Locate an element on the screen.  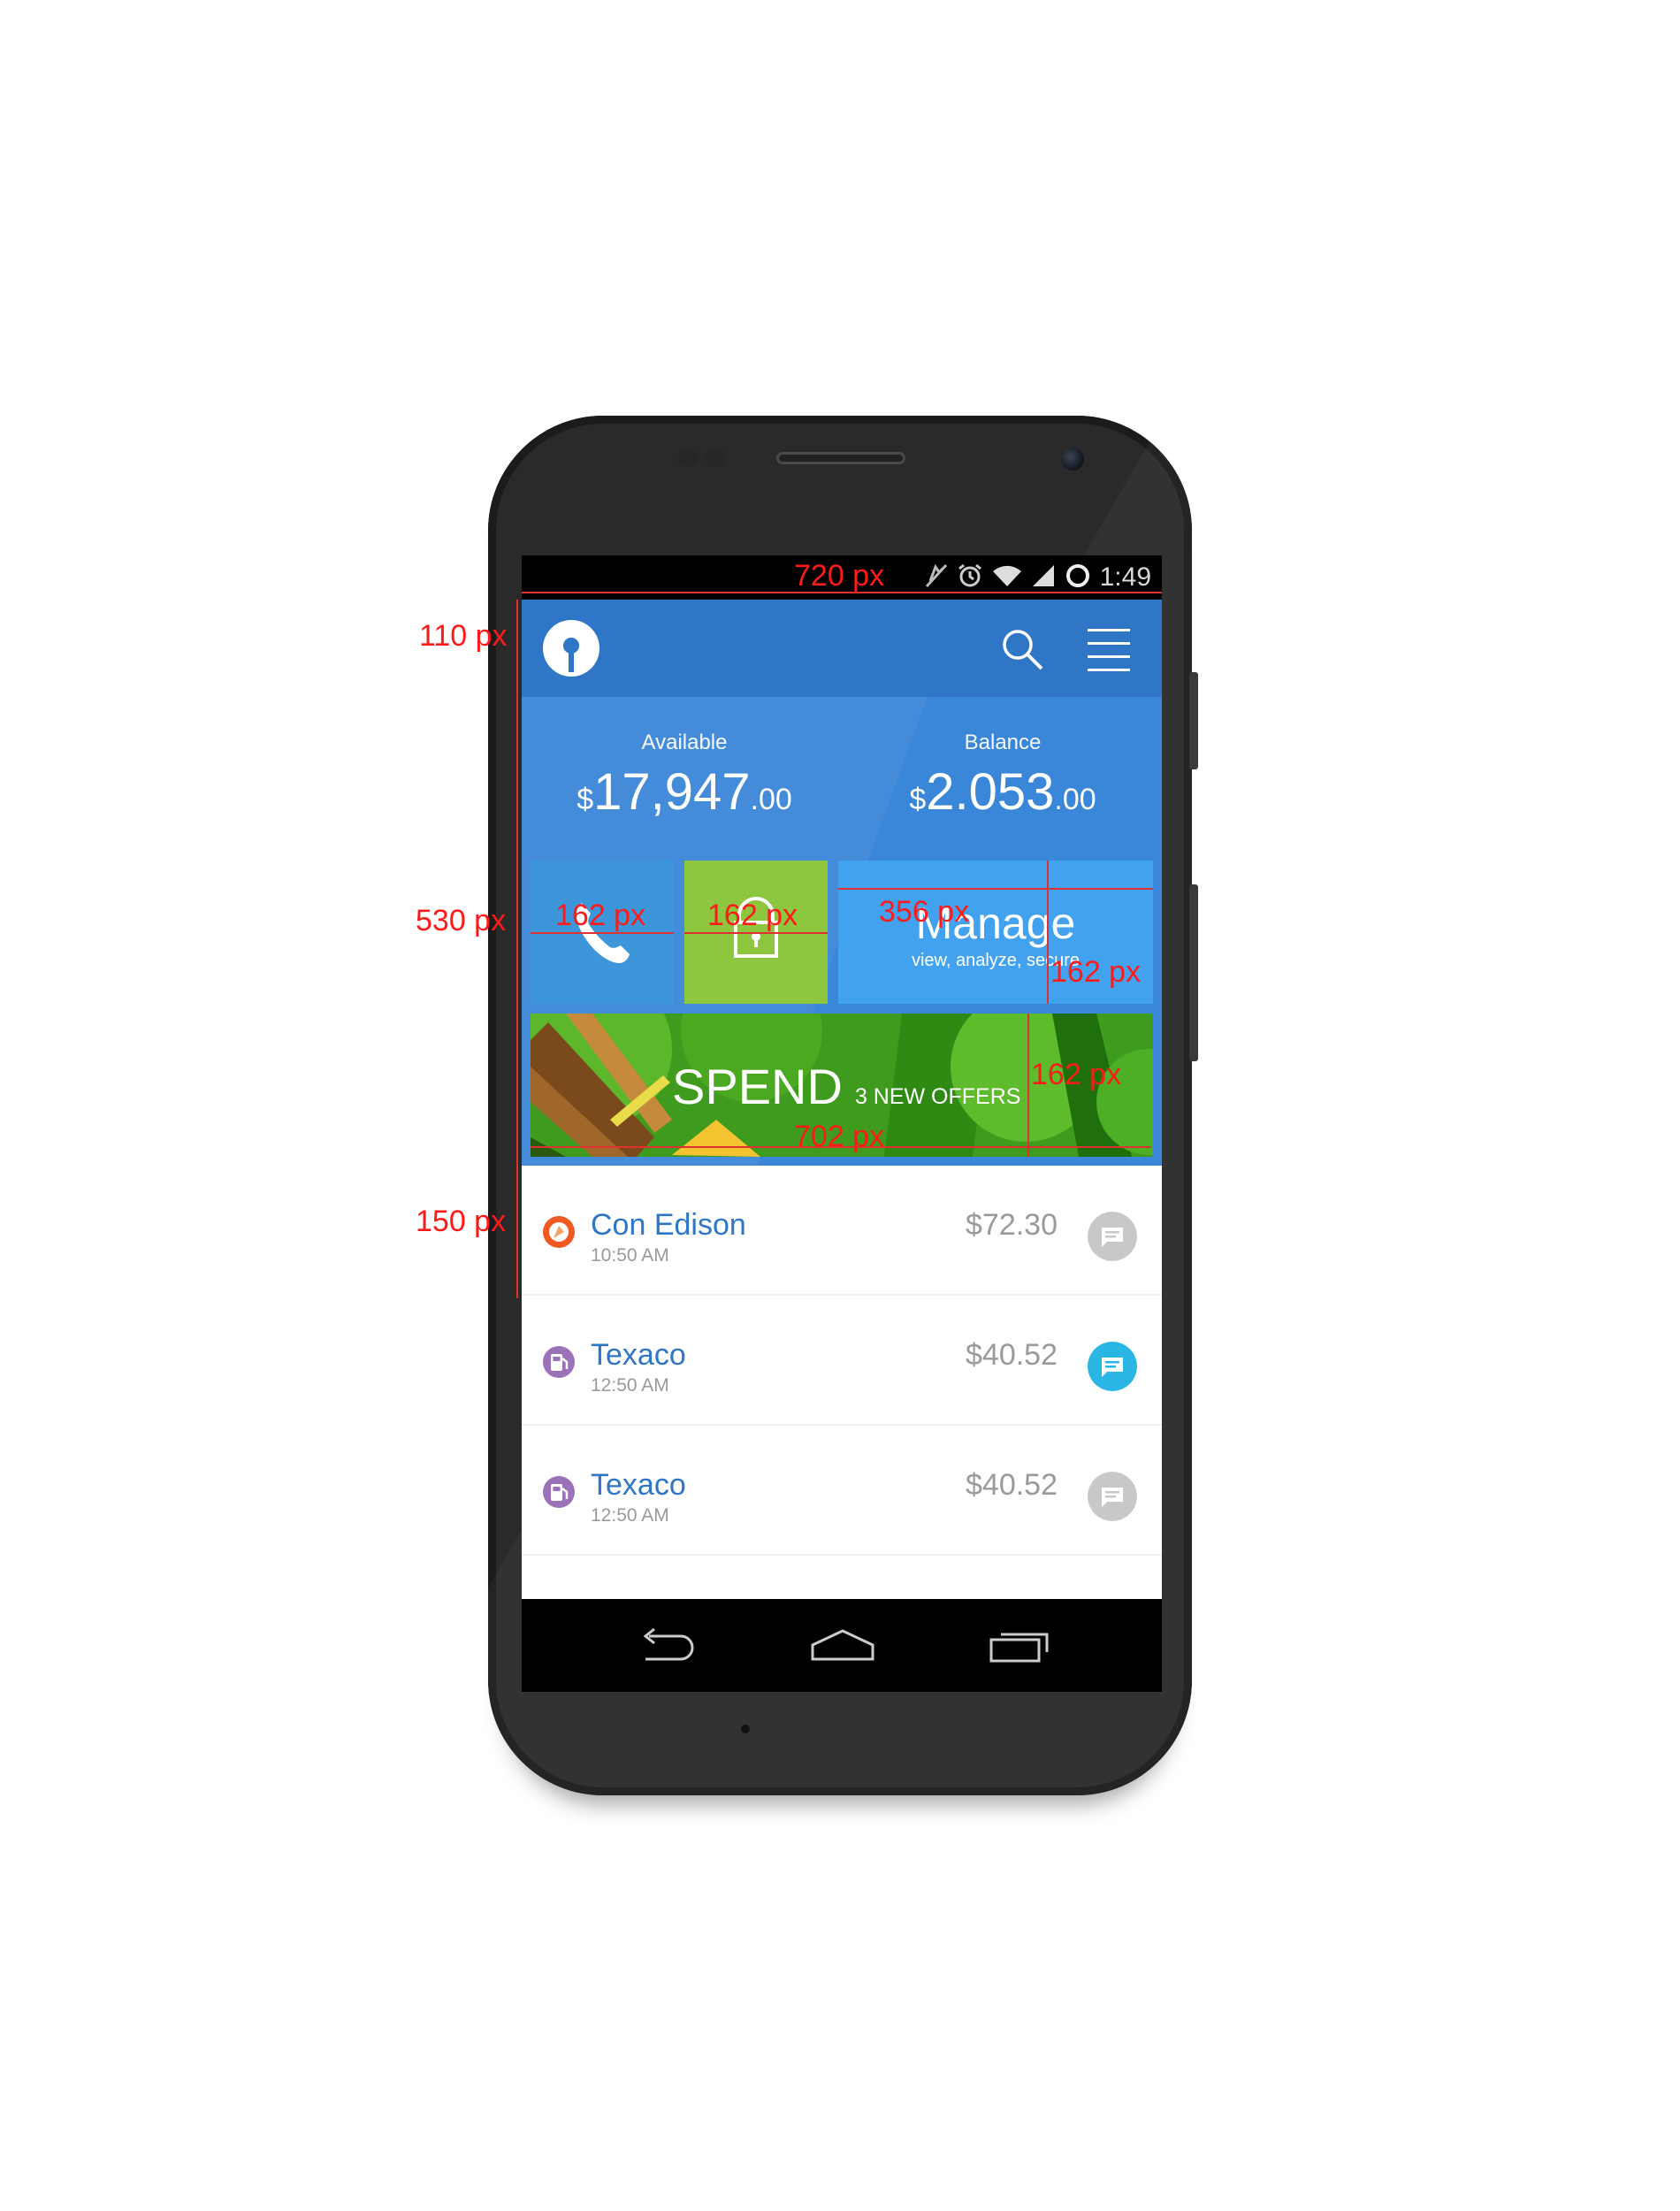
signal-icon is located at coordinates (1043, 577).